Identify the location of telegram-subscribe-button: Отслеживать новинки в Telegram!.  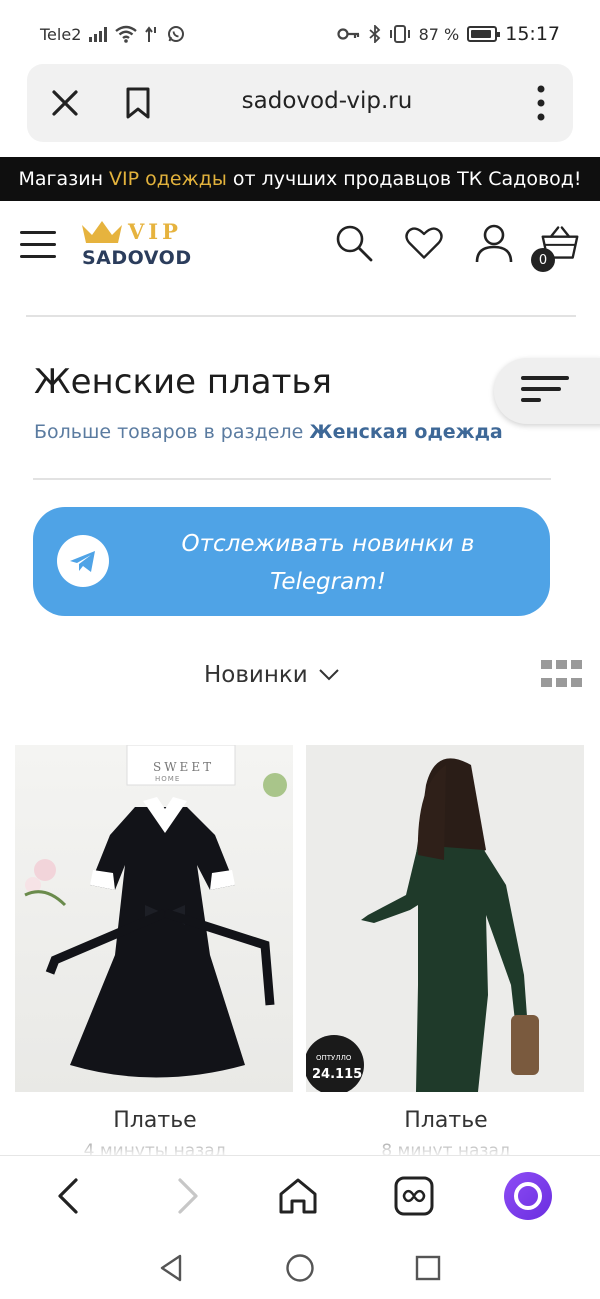
(291, 561).